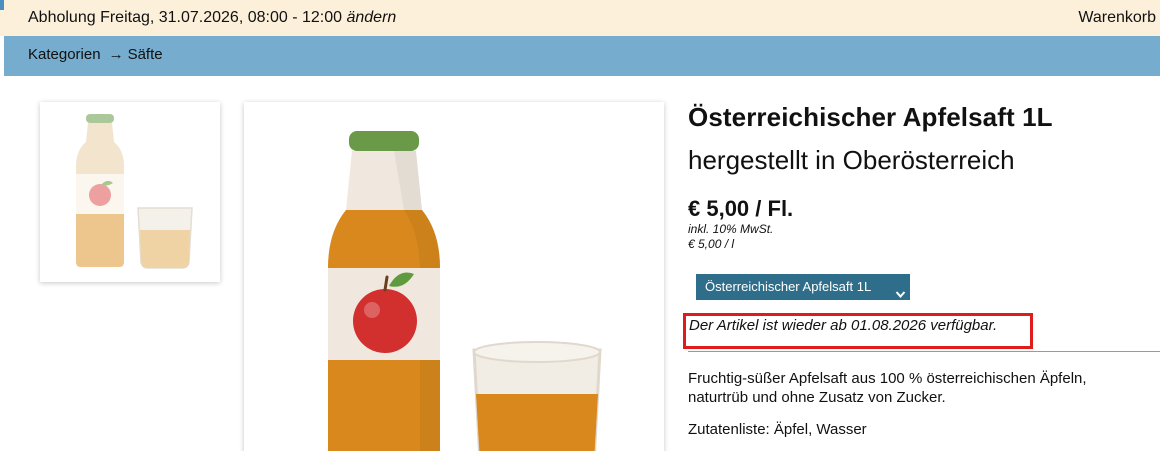 This screenshot has height=451, width=1160. What do you see at coordinates (582, 56) in the screenshot?
I see `category-bar: Kategorien → Säfte` at bounding box center [582, 56].